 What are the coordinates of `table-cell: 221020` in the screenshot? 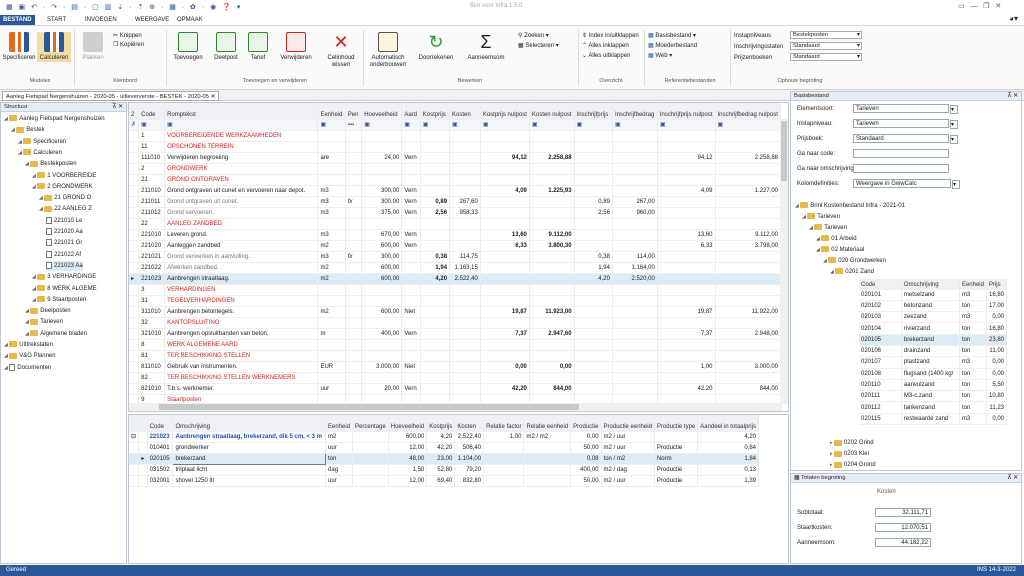 It's located at (152, 246).